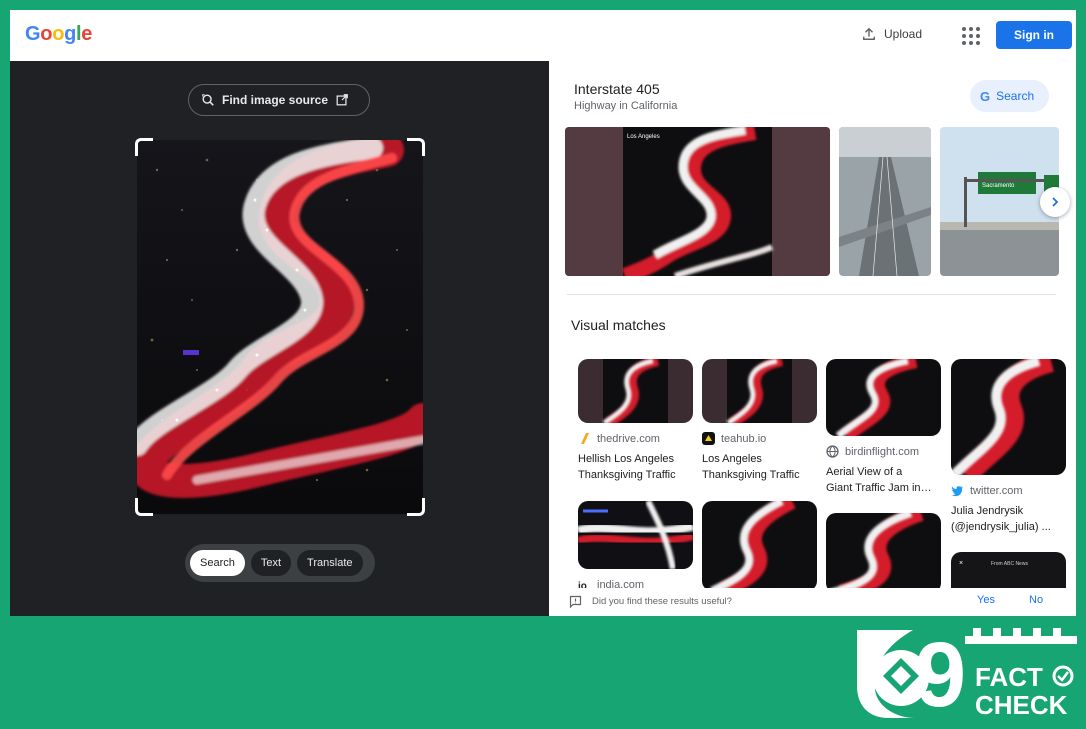 This screenshot has height=729, width=1086. I want to click on google-logo: Google, so click(58, 34).